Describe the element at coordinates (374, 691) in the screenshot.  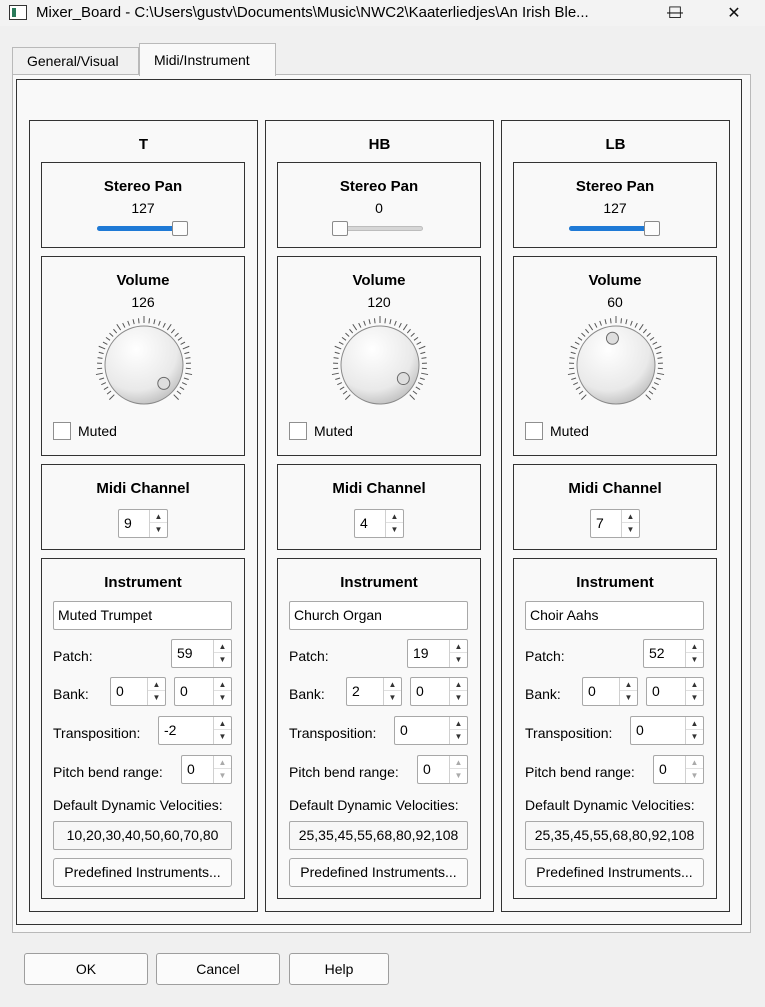
I see `bank-msb-spinner: 2 ▲ ▼` at that location.